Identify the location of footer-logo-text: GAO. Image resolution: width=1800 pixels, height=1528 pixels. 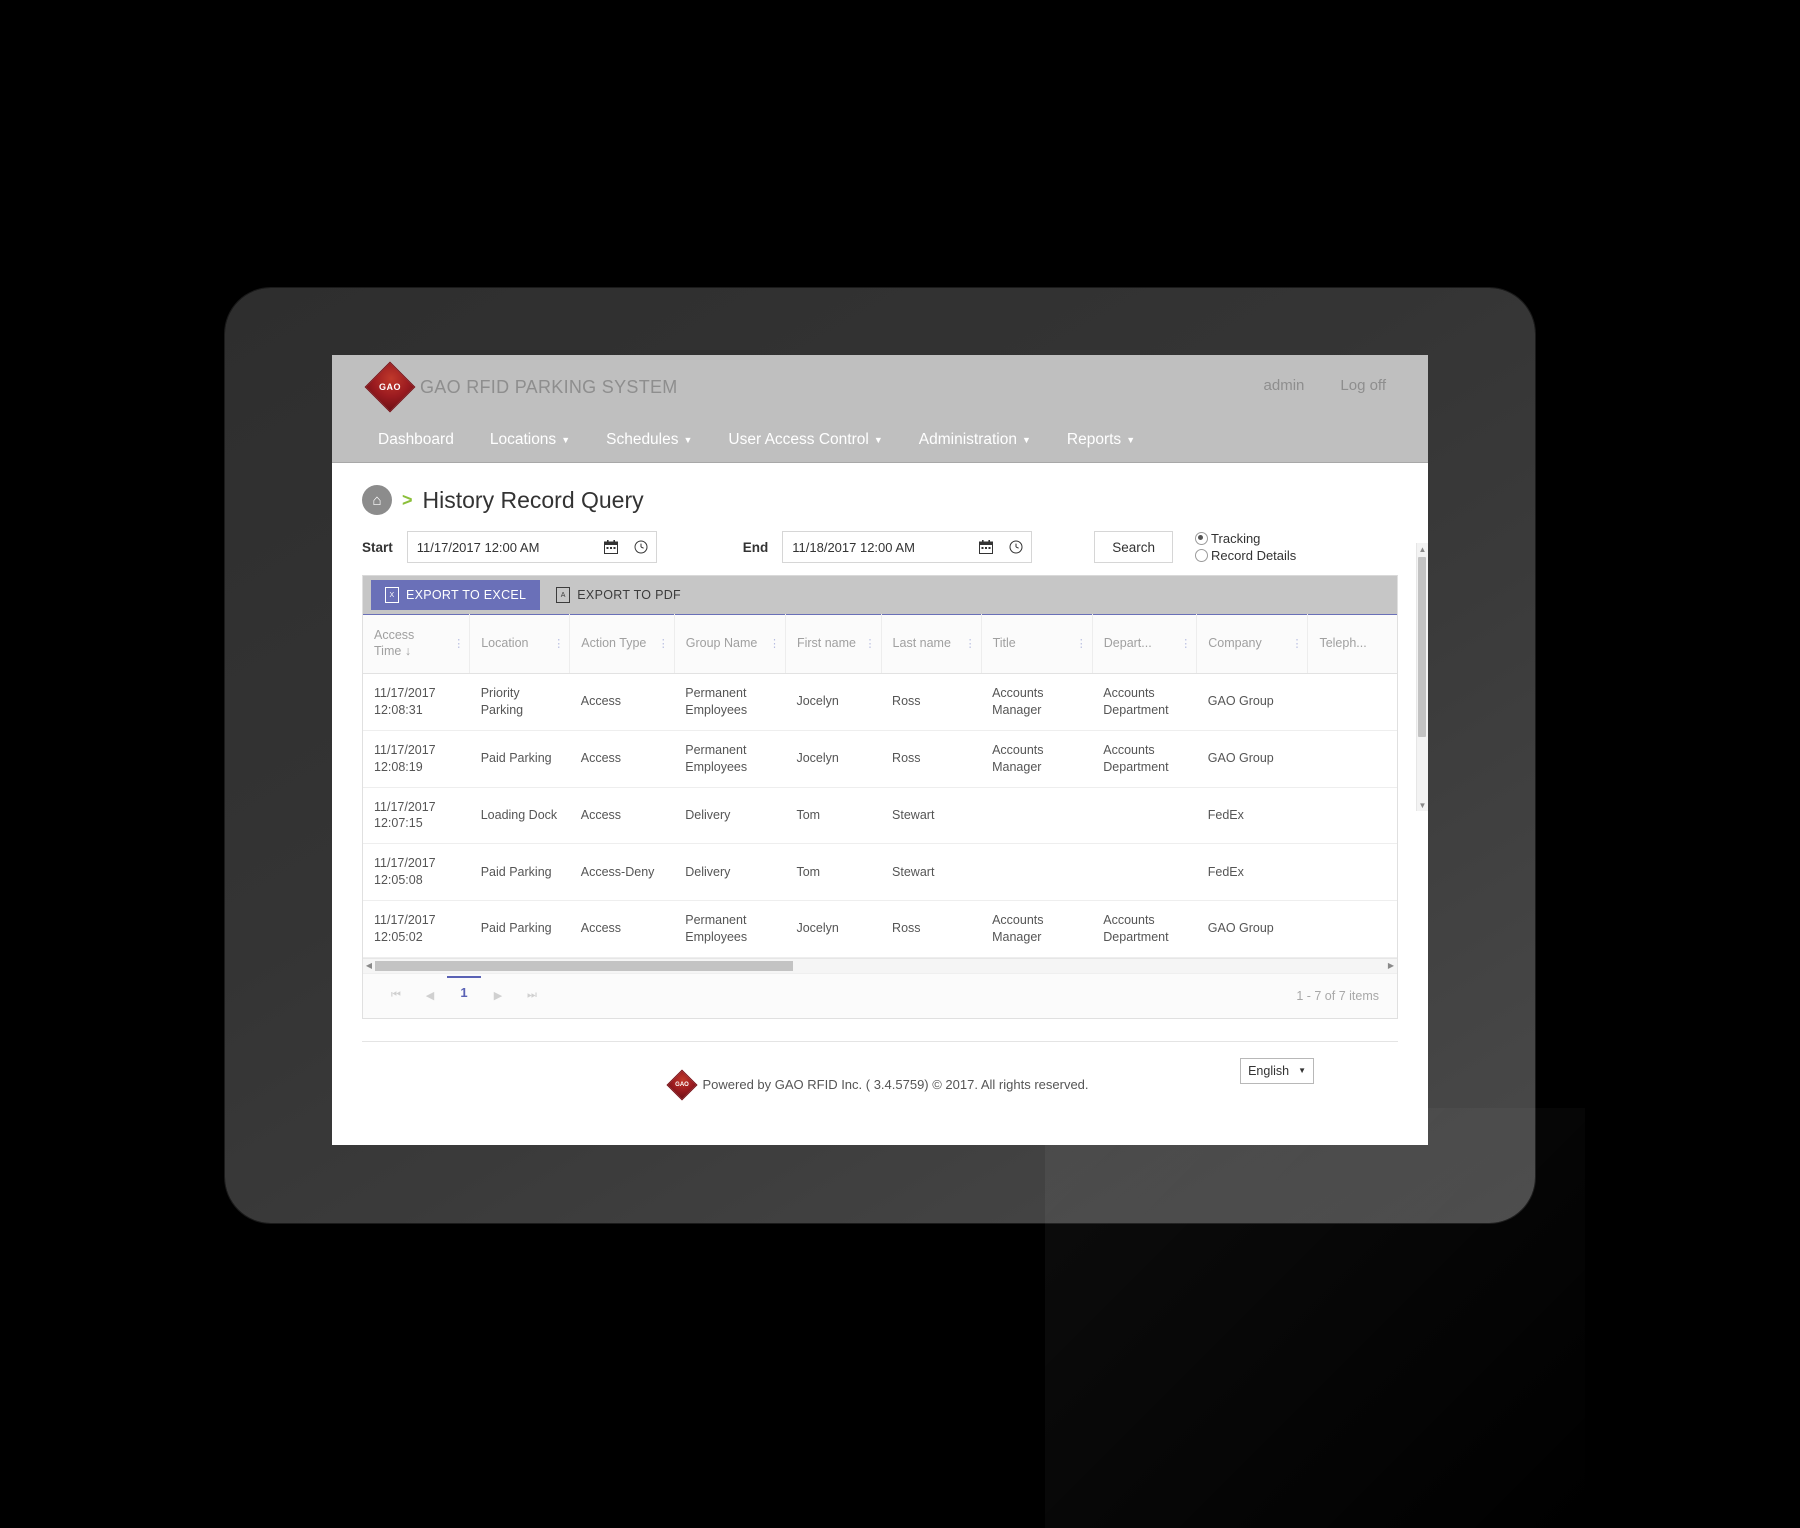
(682, 1084).